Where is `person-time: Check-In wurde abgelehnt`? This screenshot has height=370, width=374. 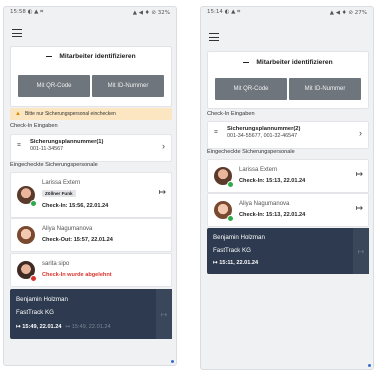
person-time: Check-In wurde abgelehnt is located at coordinates (77, 275).